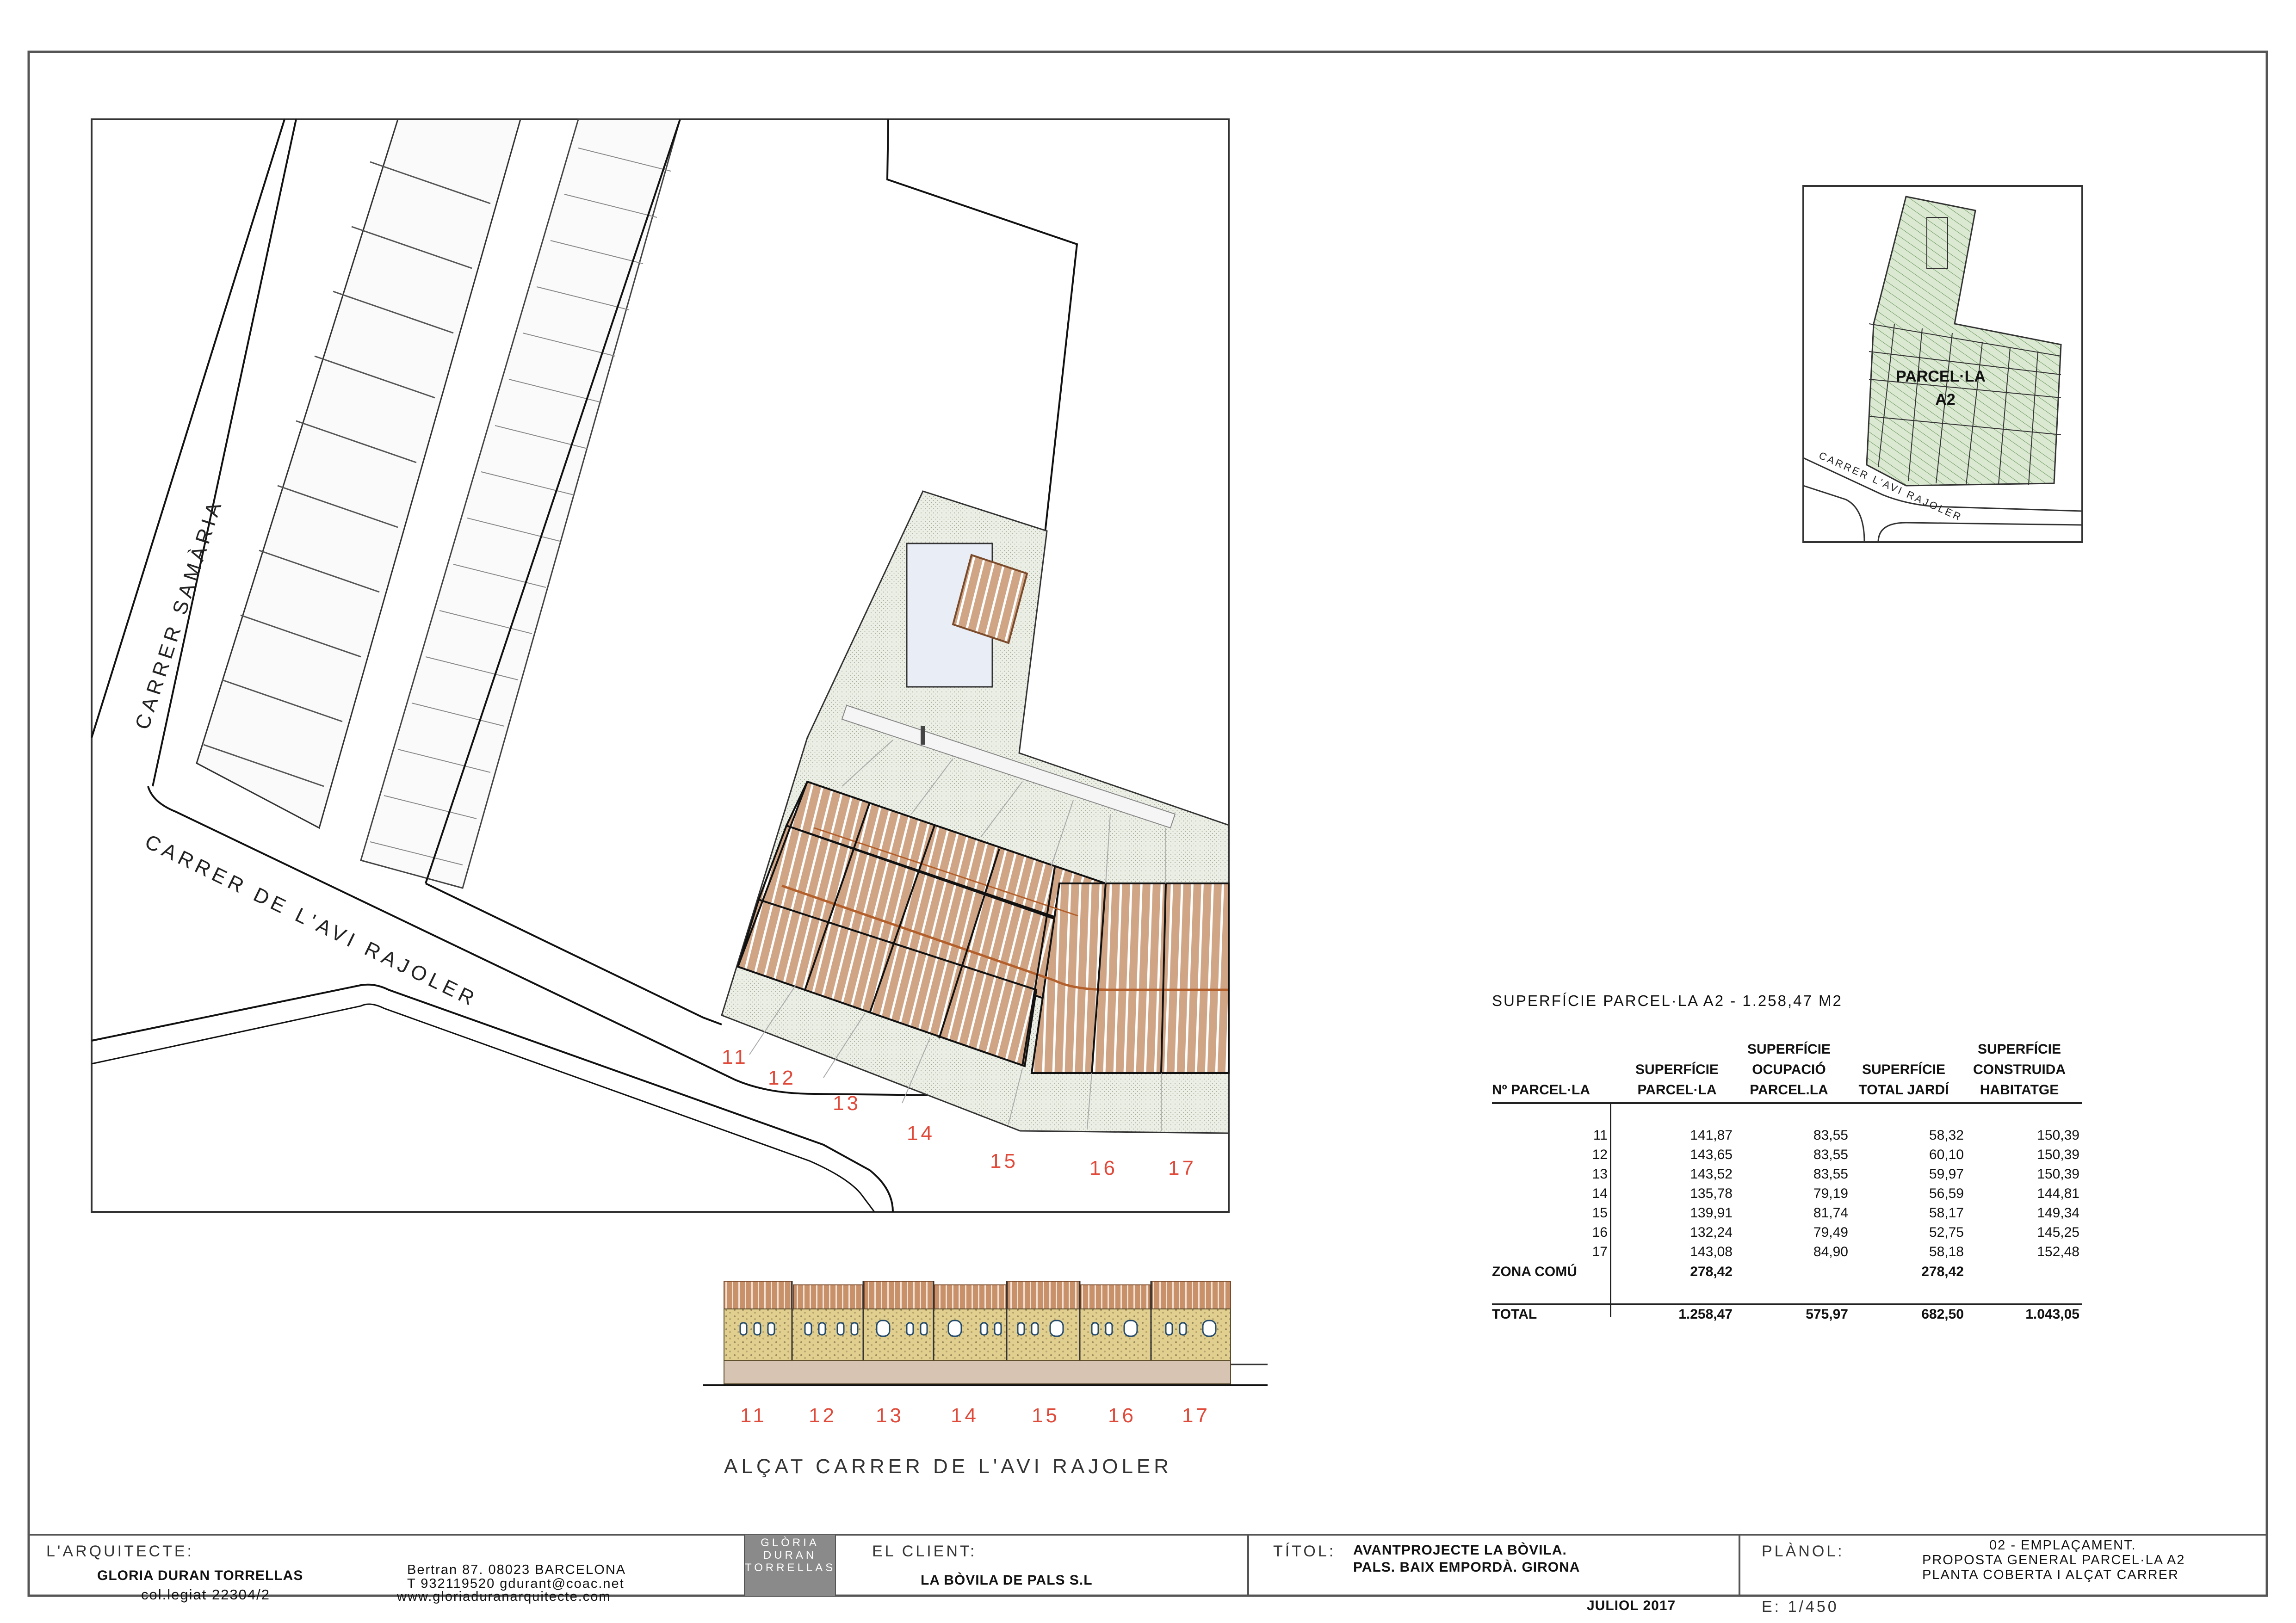 The width and height of the screenshot is (2296, 1623). I want to click on lot-number-12: 12, so click(782, 1078).